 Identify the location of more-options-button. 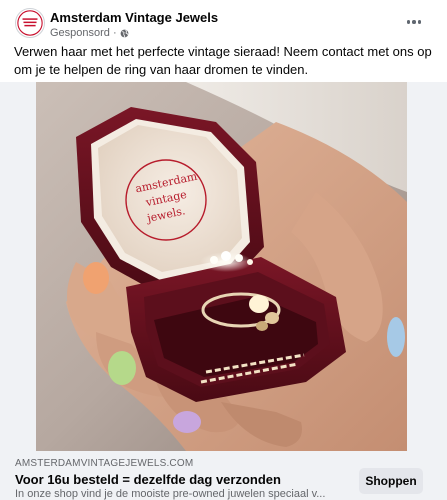
(414, 22).